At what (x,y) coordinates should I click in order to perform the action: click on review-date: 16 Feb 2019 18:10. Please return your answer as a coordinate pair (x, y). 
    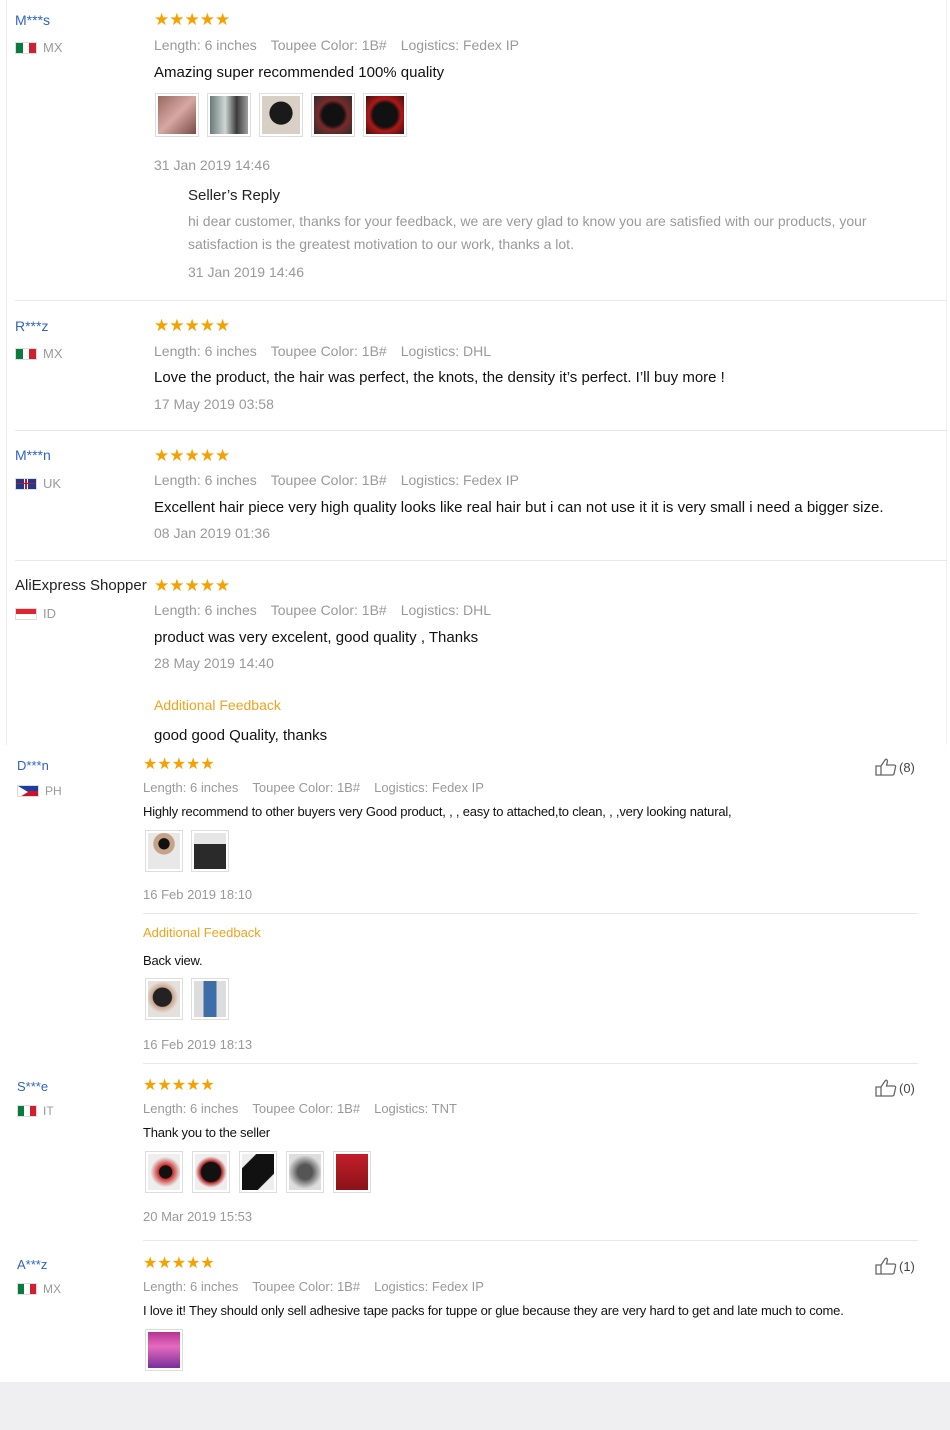
    Looking at the image, I should click on (198, 894).